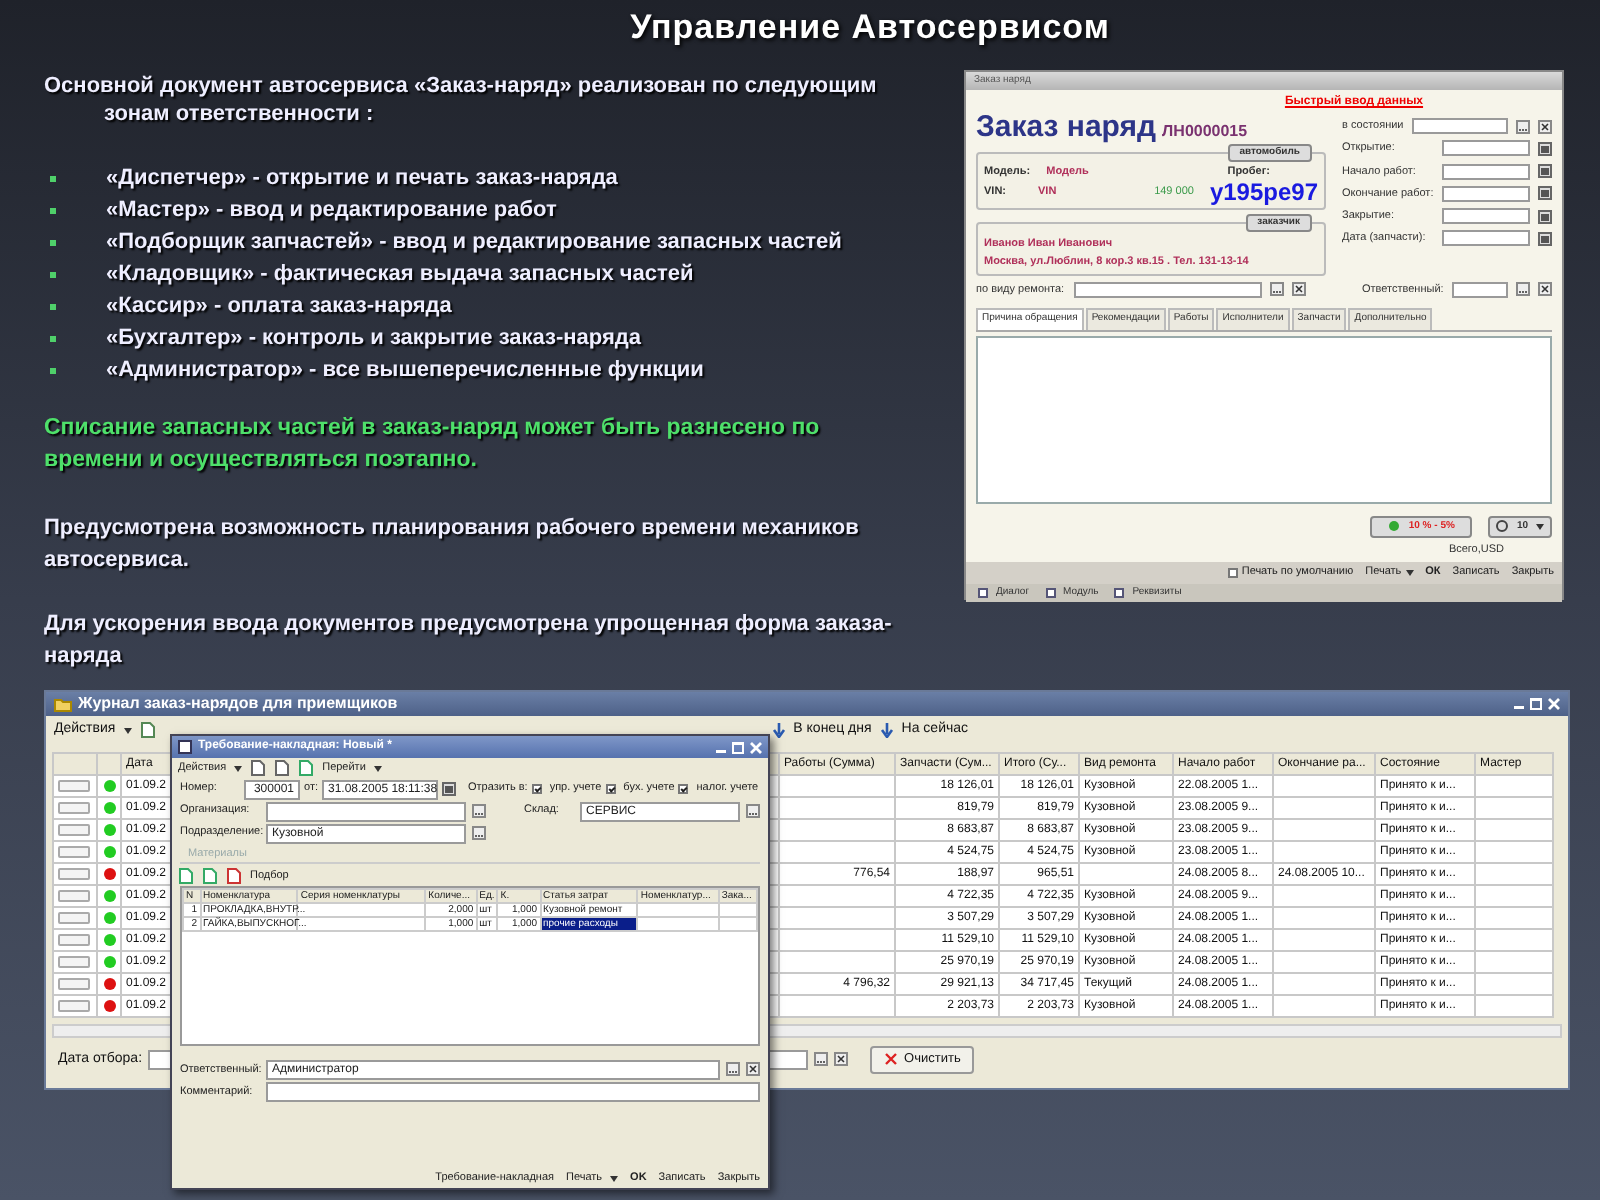 This screenshot has height=1200, width=1600. What do you see at coordinates (1263, 192) in the screenshot?
I see `plate-number: у195ре97` at bounding box center [1263, 192].